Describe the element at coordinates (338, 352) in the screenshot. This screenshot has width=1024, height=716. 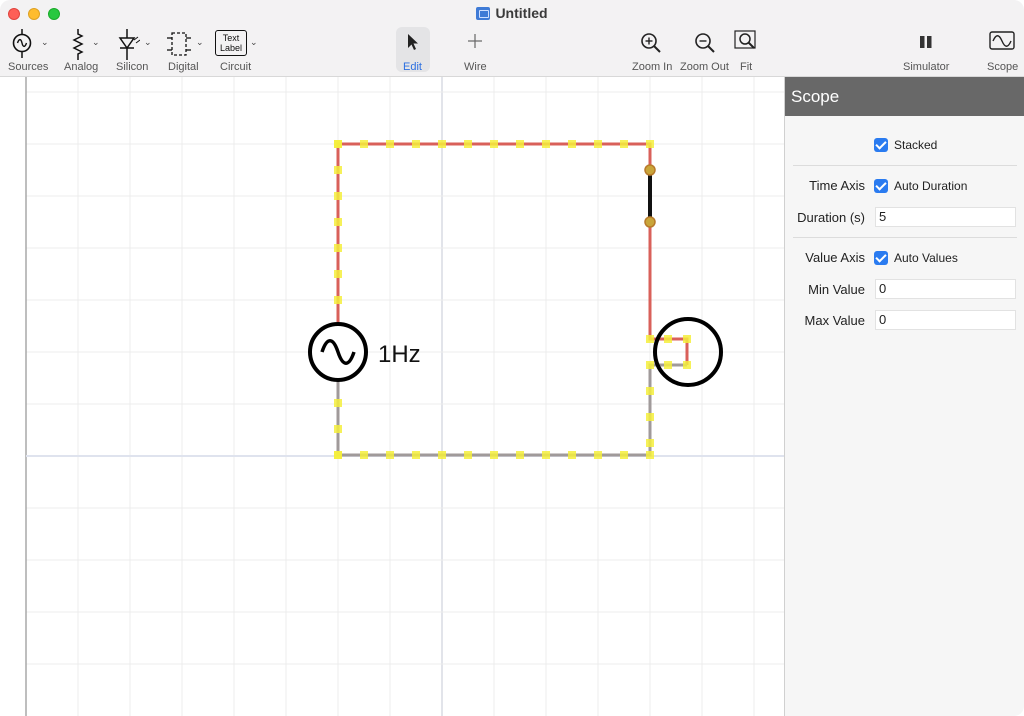
I see `ac-source-component` at that location.